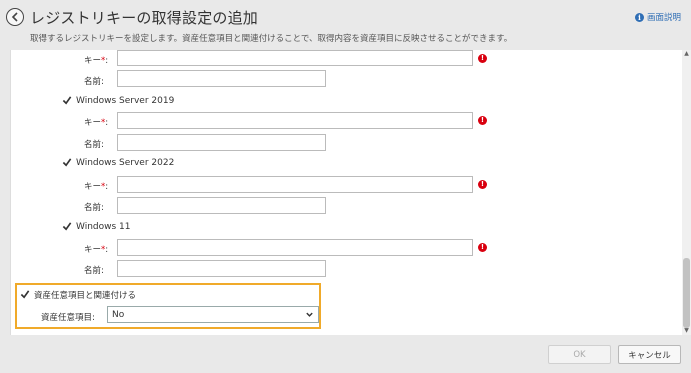 The width and height of the screenshot is (691, 373). Describe the element at coordinates (579, 354) in the screenshot. I see `ok-button: OK` at that location.